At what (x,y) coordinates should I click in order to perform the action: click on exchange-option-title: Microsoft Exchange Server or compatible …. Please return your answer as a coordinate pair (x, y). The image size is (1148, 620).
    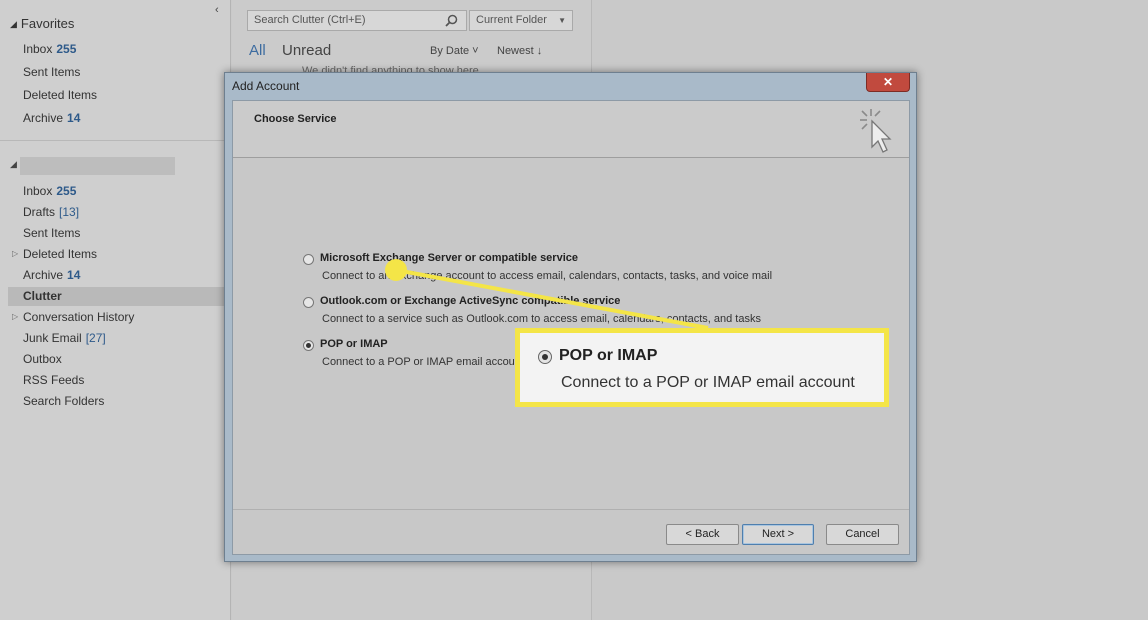
    Looking at the image, I should click on (449, 258).